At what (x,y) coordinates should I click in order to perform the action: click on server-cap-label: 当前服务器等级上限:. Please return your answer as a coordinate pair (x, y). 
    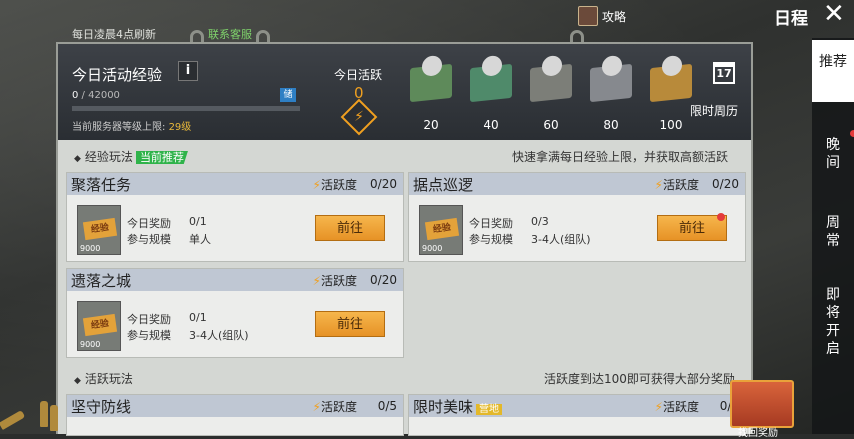
    Looking at the image, I should click on (120, 127).